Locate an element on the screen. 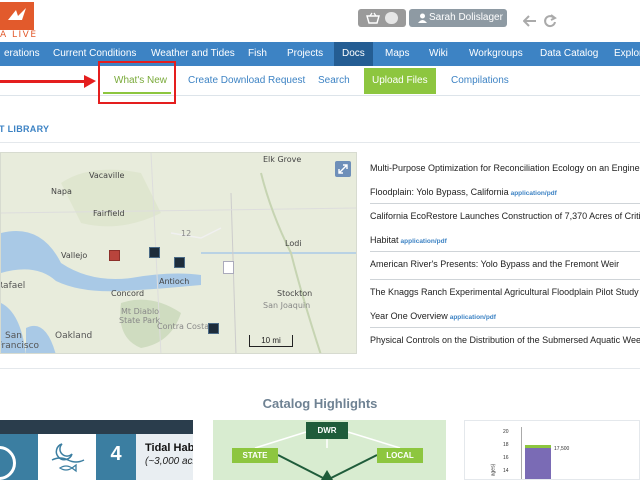 The width and height of the screenshot is (640, 480). nav-item-explor: Explor is located at coordinates (623, 54).